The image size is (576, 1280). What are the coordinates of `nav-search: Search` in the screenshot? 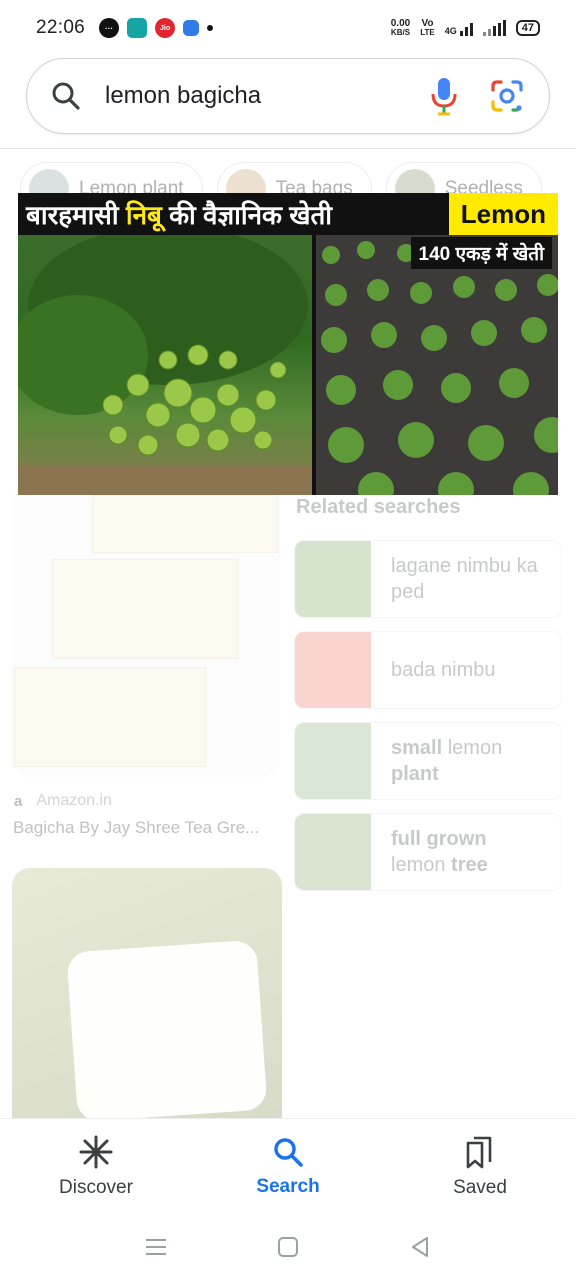 It's located at (288, 1166).